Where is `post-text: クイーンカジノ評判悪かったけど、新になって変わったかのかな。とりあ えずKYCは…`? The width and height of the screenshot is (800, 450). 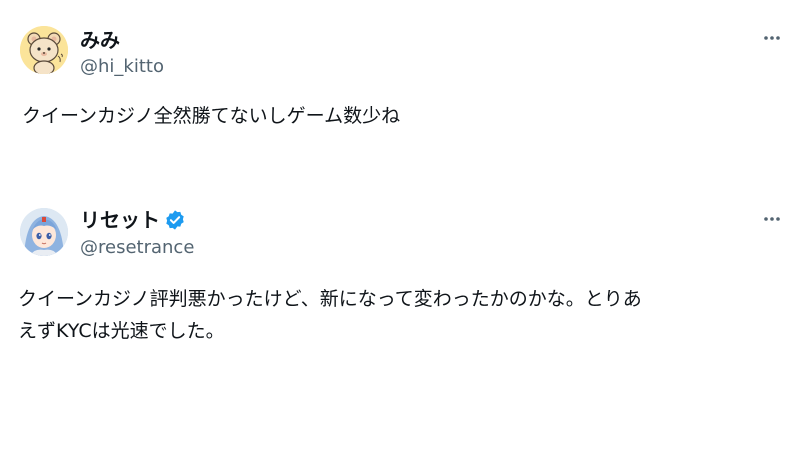 post-text: クイーンカジノ評判悪かったけど、新になって変わったかのかな。とりあ えずKYCは… is located at coordinates (330, 315).